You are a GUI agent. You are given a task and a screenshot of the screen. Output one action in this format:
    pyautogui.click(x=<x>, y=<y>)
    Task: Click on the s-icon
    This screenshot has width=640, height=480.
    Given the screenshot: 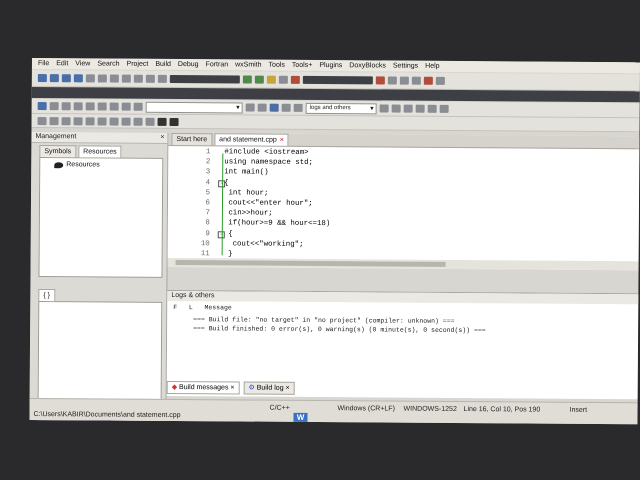 What is the action you would take?
    pyautogui.click(x=162, y=121)
    